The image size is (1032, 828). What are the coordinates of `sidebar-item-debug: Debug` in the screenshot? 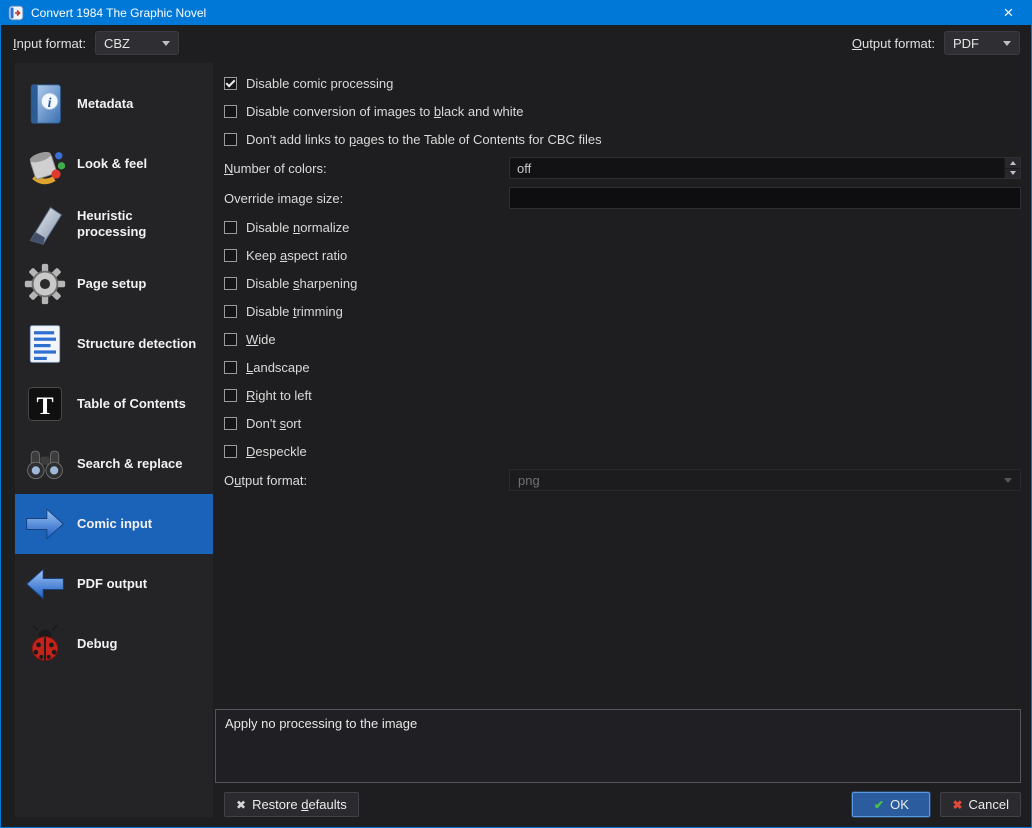 It's located at (114, 644).